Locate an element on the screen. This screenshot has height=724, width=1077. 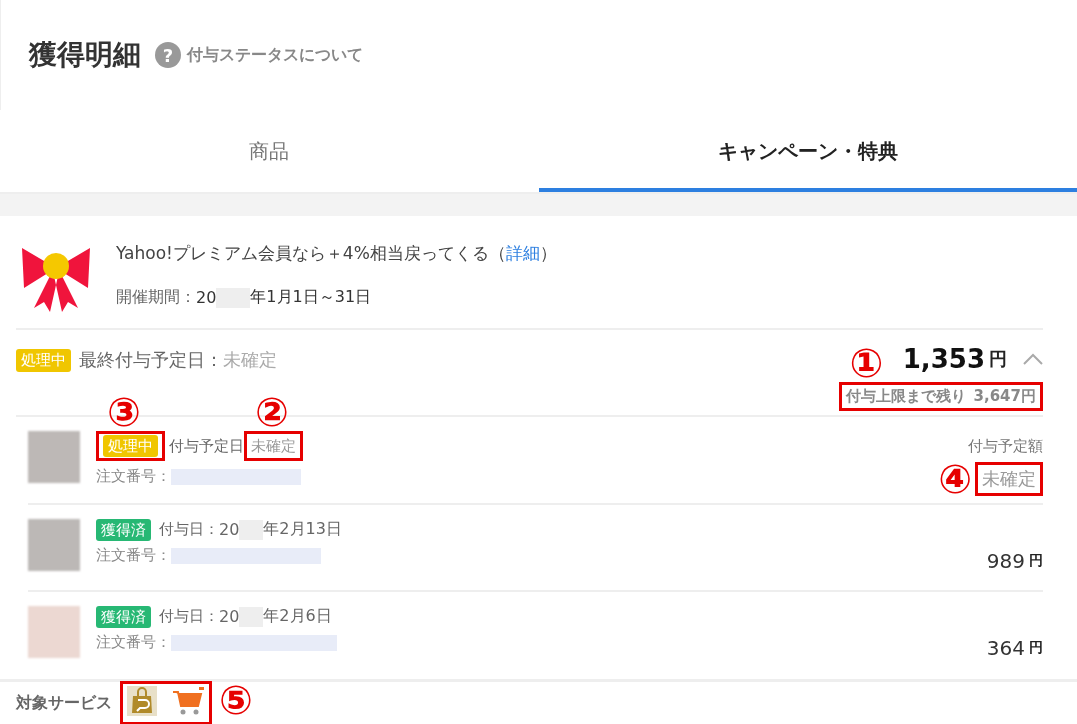
status-help-link: ? 付与ステータスについて is located at coordinates (259, 55).